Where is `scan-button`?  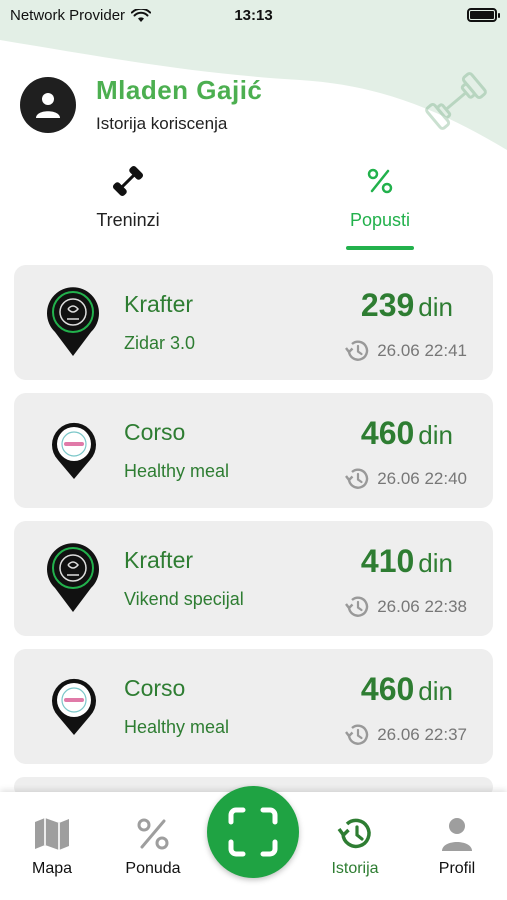 scan-button is located at coordinates (253, 832).